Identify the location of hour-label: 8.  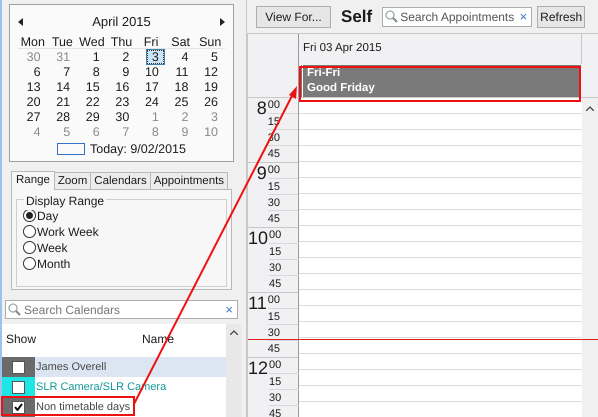
(262, 109).